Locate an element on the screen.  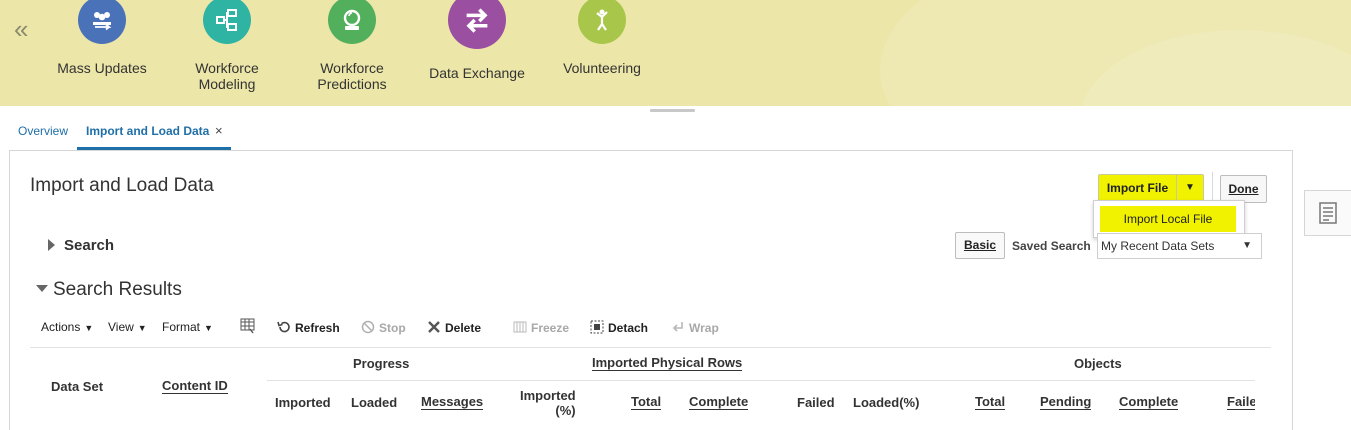
app-label-text: Workforce Predictions is located at coordinates (352, 76).